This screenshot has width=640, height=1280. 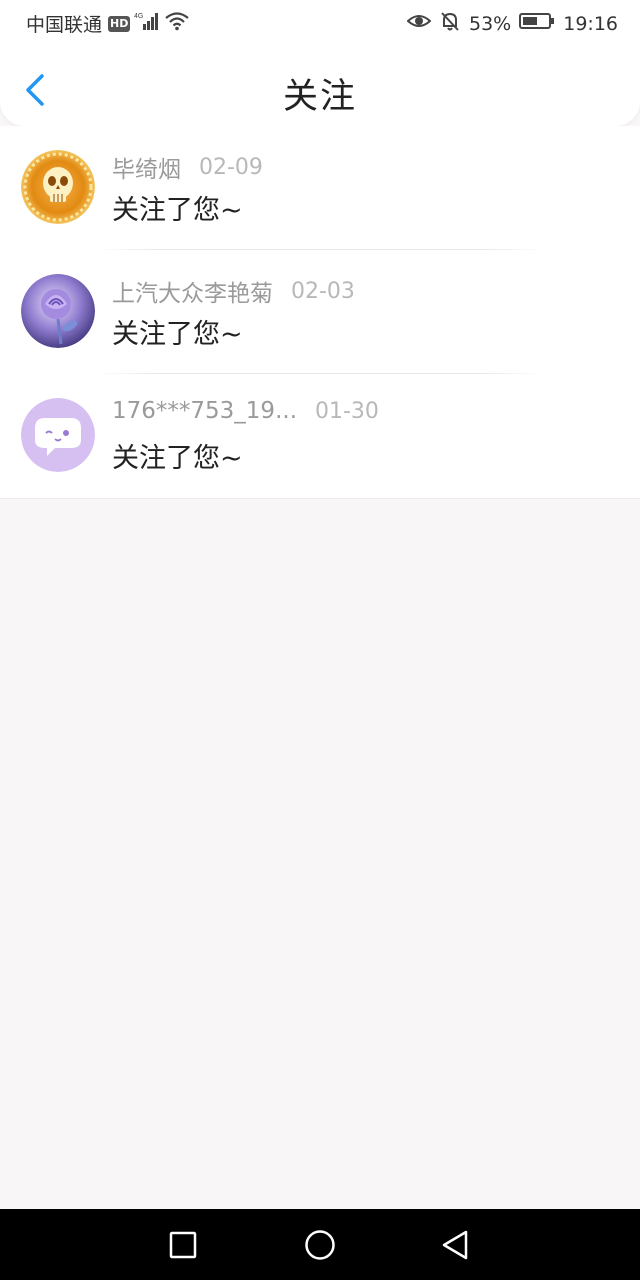 I want to click on list-item: 上汽大众李艳菊 02-03 关注了您~, so click(x=320, y=312).